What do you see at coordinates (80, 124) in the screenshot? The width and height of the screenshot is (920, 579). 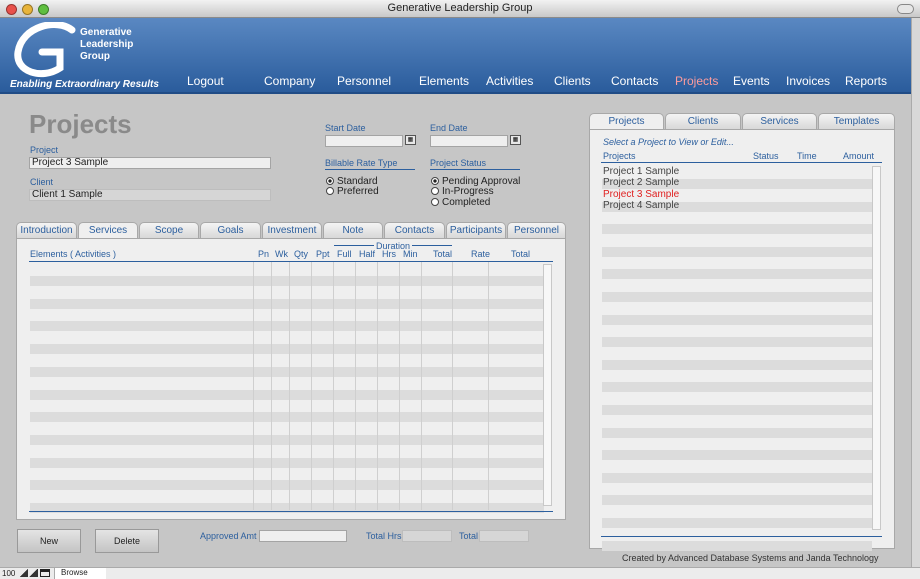 I see `page-title: Projects` at bounding box center [80, 124].